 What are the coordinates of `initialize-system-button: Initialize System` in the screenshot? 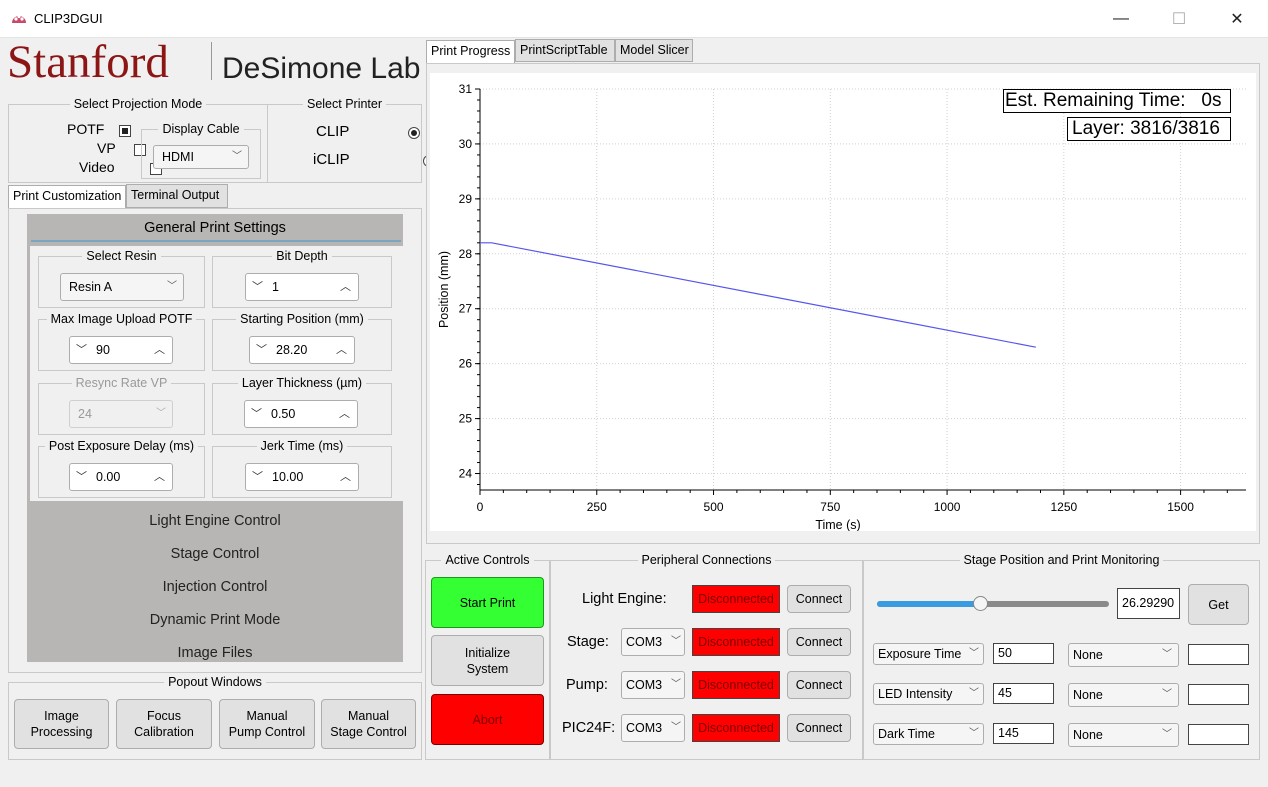 It's located at (487, 660).